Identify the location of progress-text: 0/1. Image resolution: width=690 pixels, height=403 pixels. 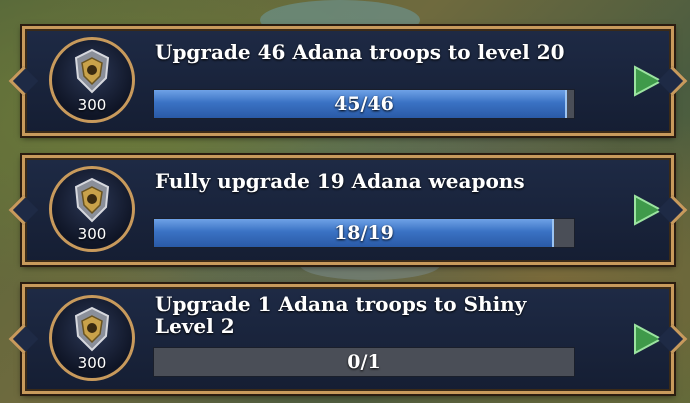
(364, 362).